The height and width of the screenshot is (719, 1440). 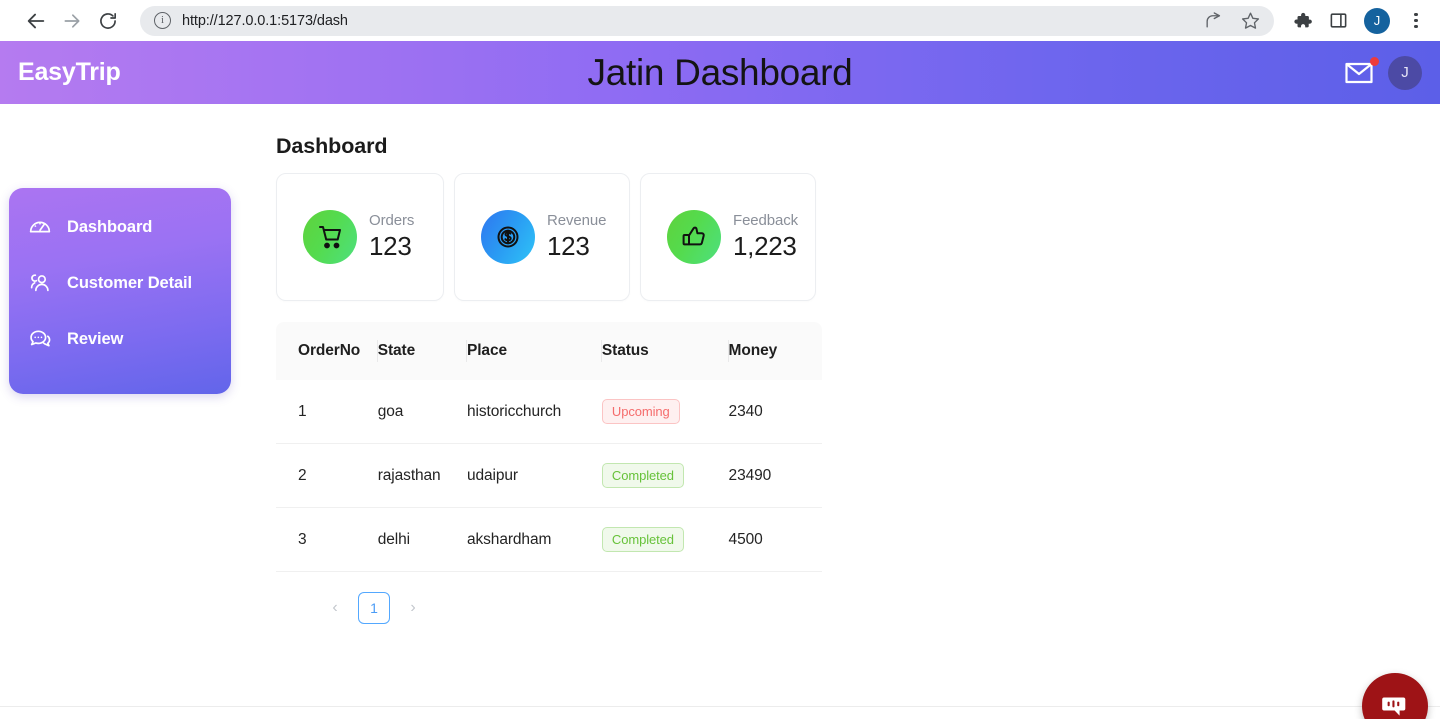 What do you see at coordinates (1356, 20) in the screenshot?
I see `browser-extension-actions: J` at bounding box center [1356, 20].